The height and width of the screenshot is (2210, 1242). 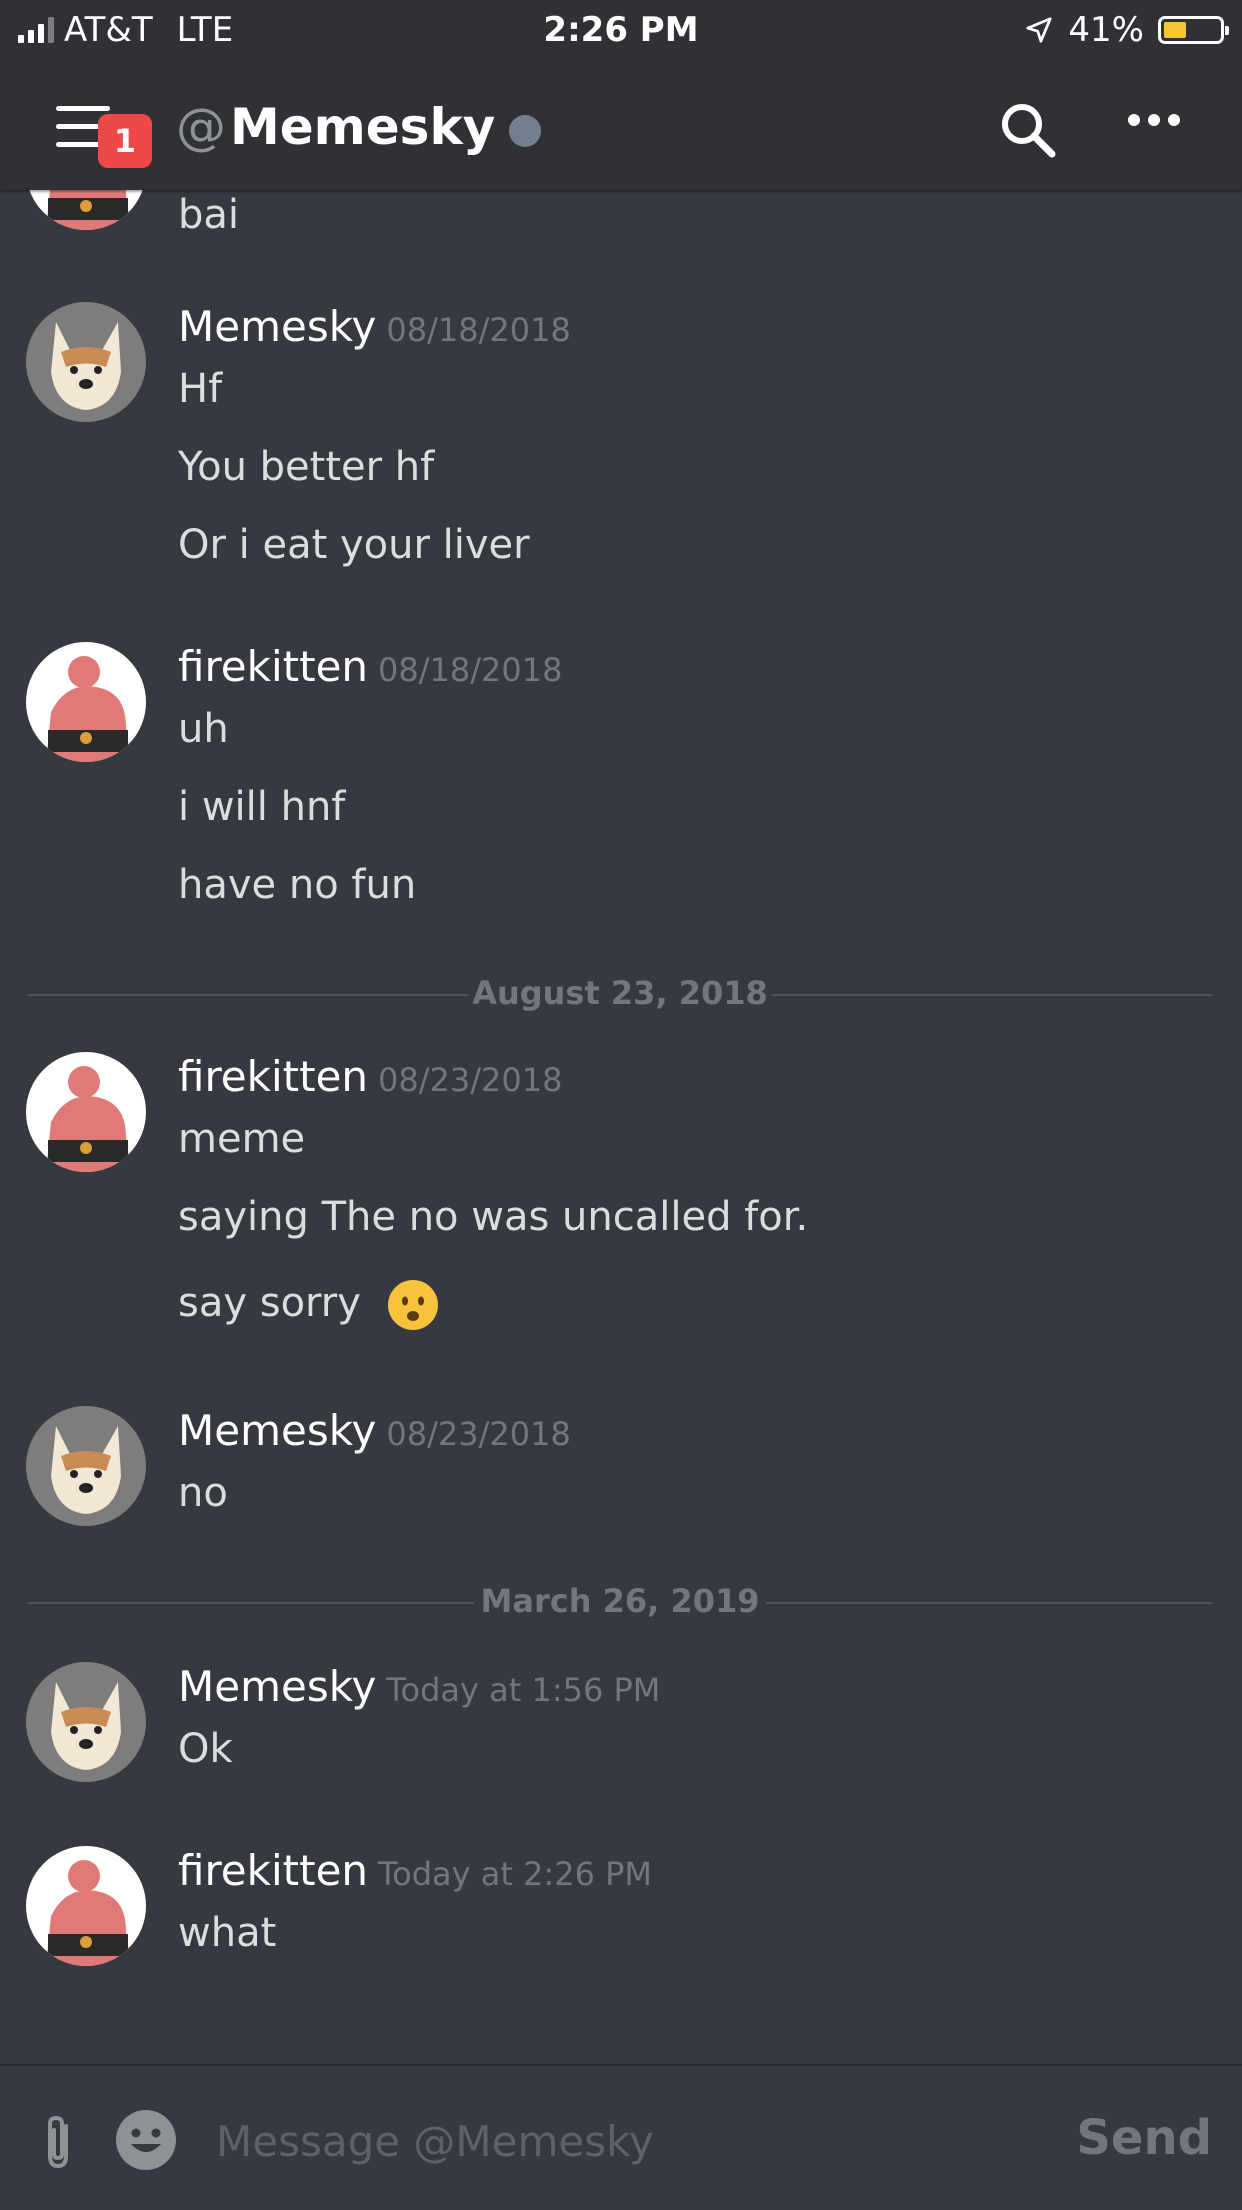 What do you see at coordinates (297, 885) in the screenshot?
I see `message-line: have no fun` at bounding box center [297, 885].